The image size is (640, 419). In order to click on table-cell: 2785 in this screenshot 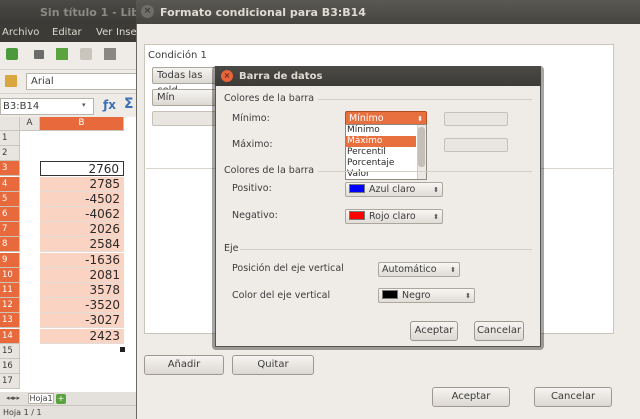, I will do `click(82, 184)`.